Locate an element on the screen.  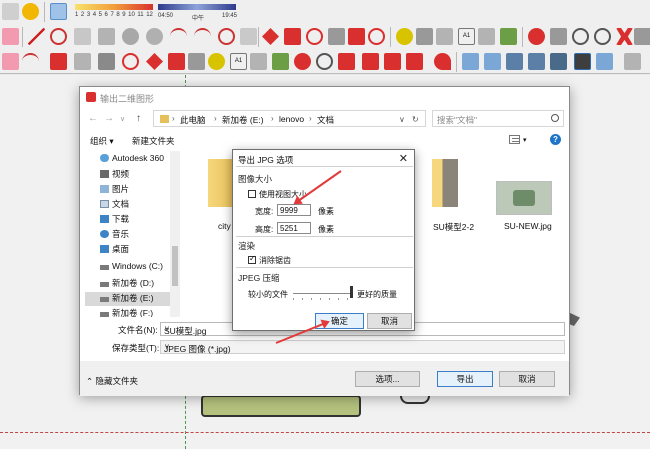
nav-item-desktop: 桌面 is located at coordinates (114, 250).